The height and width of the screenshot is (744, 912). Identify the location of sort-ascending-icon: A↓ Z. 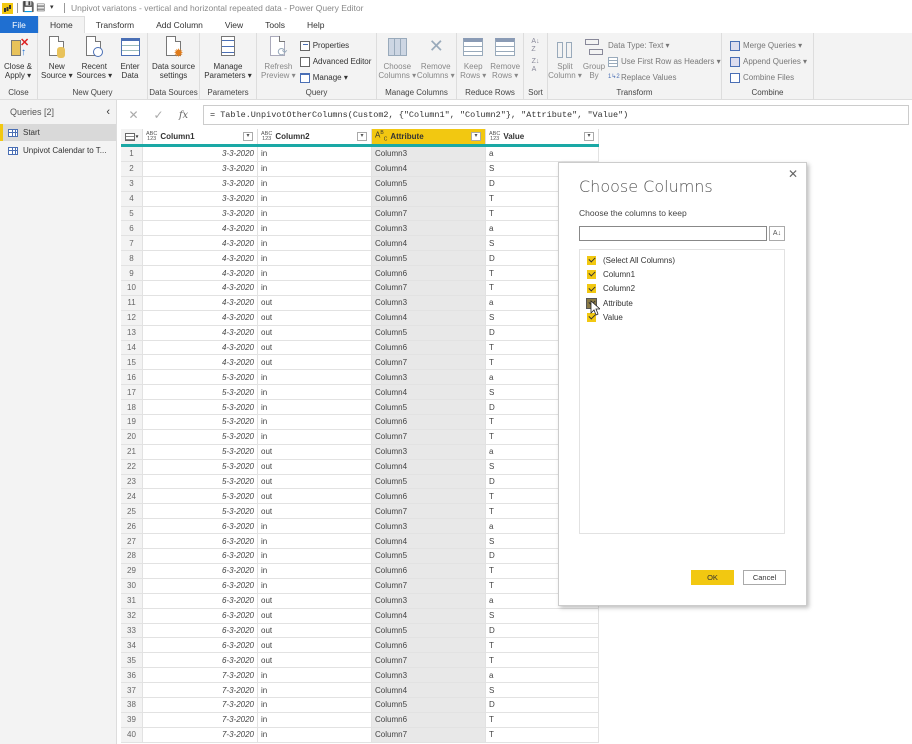
(535, 46).